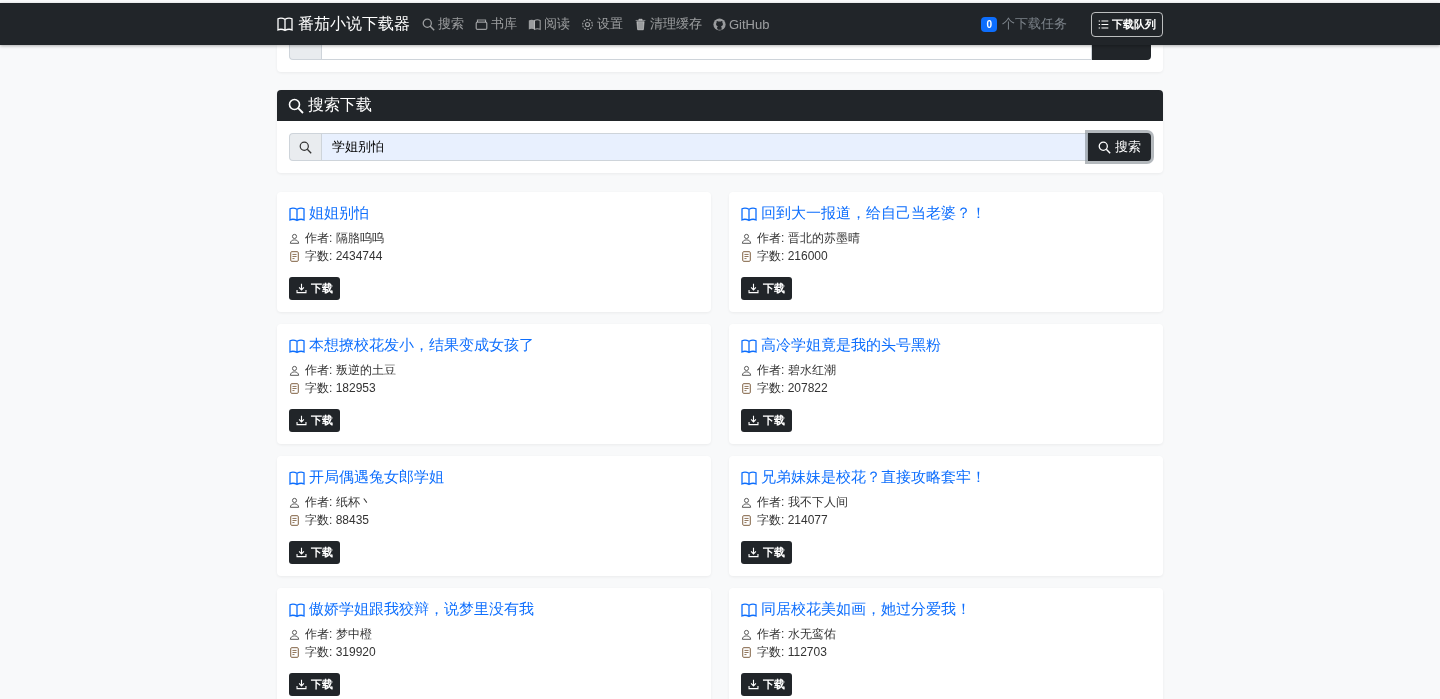 The height and width of the screenshot is (699, 1440). Describe the element at coordinates (802, 502) in the screenshot. I see `author-text: 作者: 我不下人间` at that location.